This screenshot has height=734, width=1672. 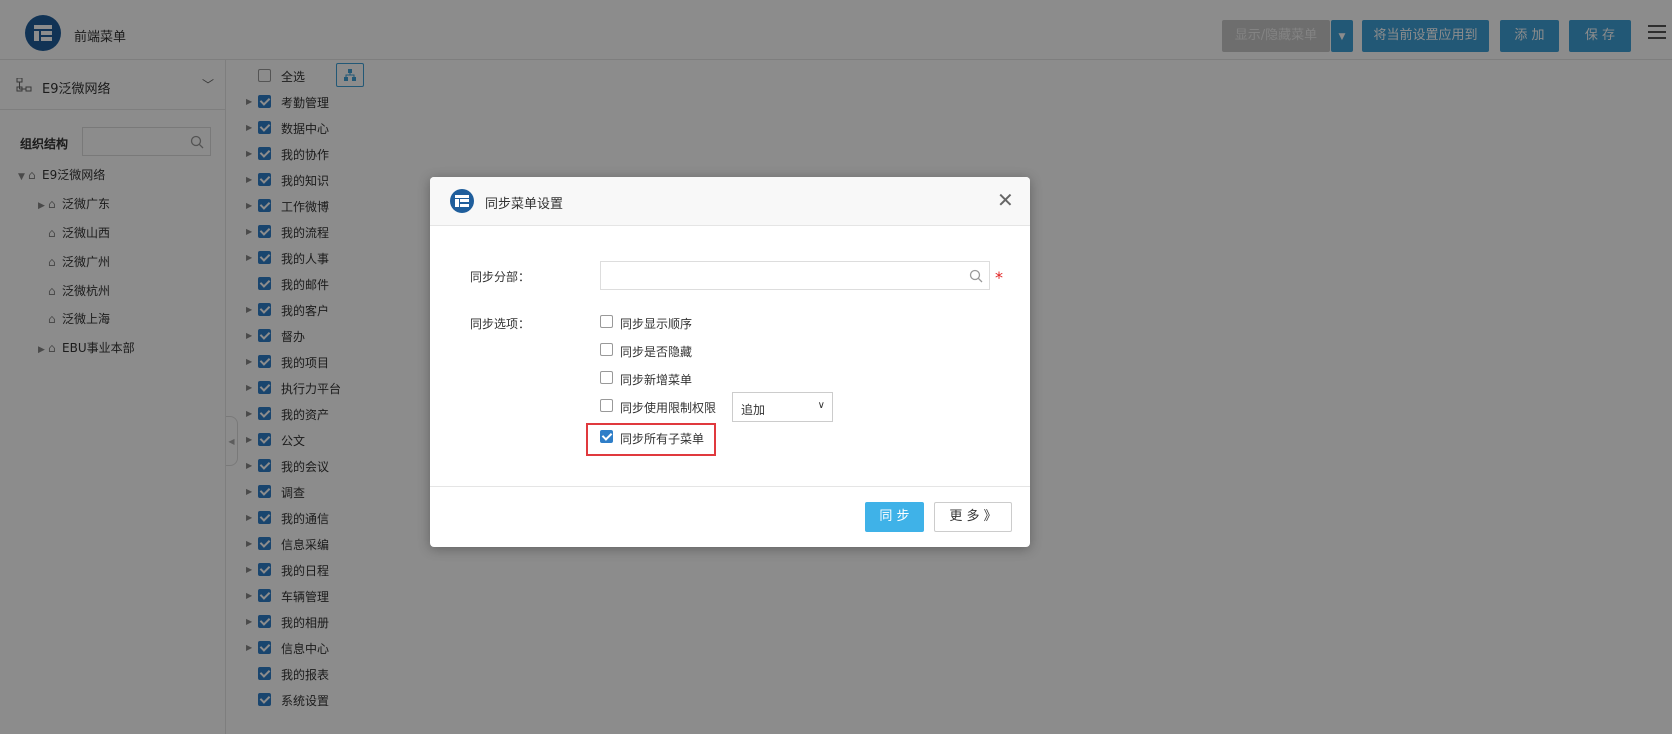 I want to click on highlight-box, so click(x=651, y=439).